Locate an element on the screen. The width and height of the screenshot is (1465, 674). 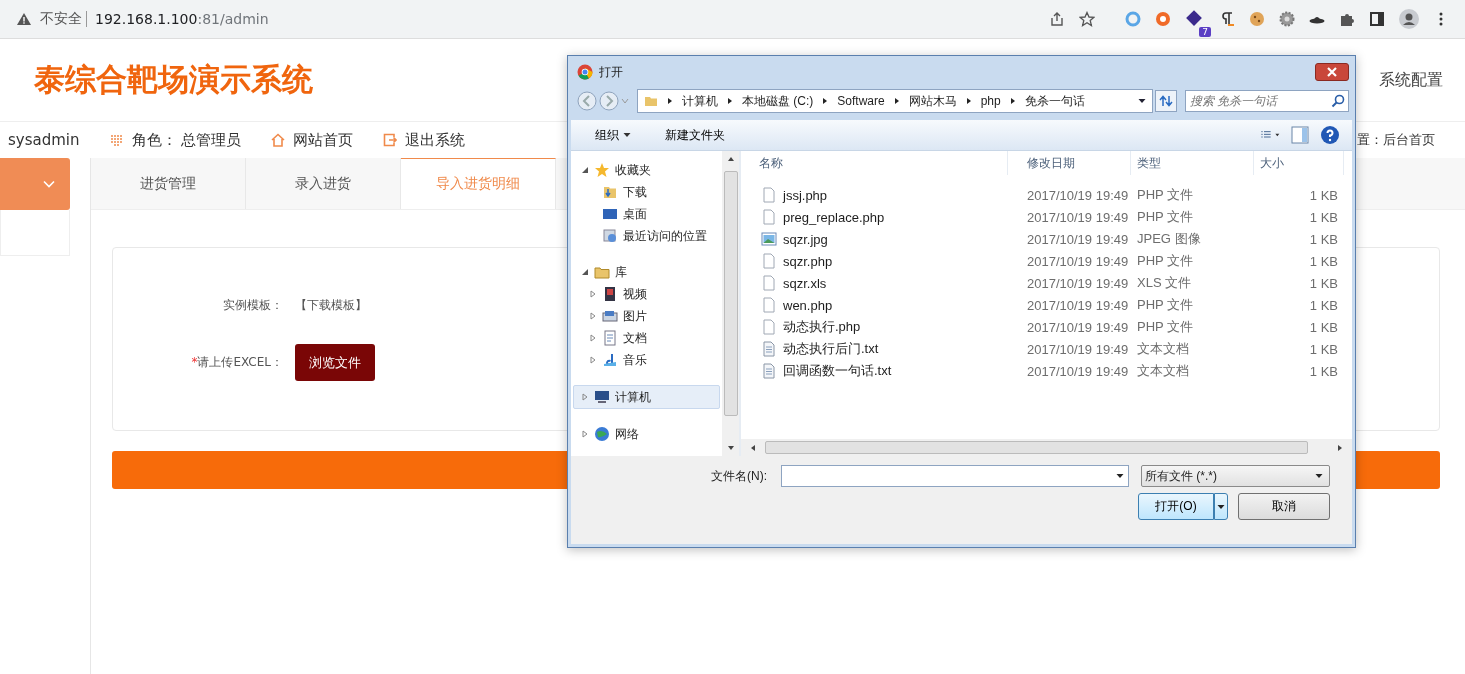
search-icon is located at coordinates (1338, 101).